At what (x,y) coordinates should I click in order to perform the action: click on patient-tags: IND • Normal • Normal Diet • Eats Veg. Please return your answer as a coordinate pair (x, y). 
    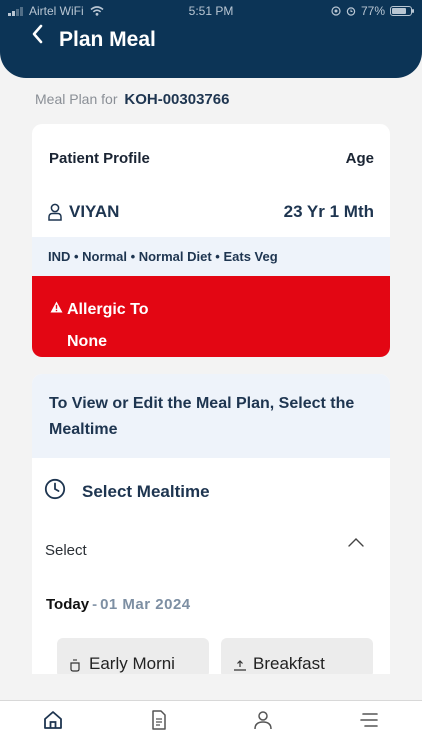
    Looking at the image, I should click on (211, 256).